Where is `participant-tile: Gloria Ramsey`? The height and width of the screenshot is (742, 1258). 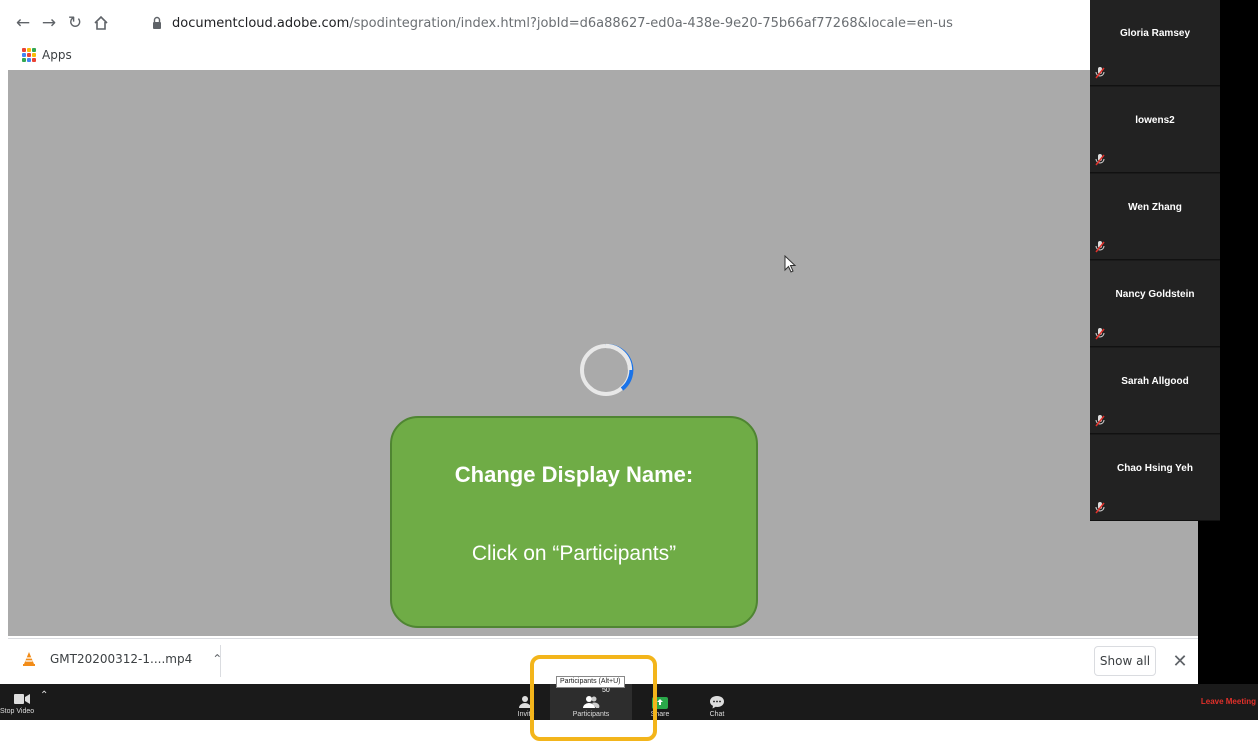
participant-tile: Gloria Ramsey is located at coordinates (1155, 43).